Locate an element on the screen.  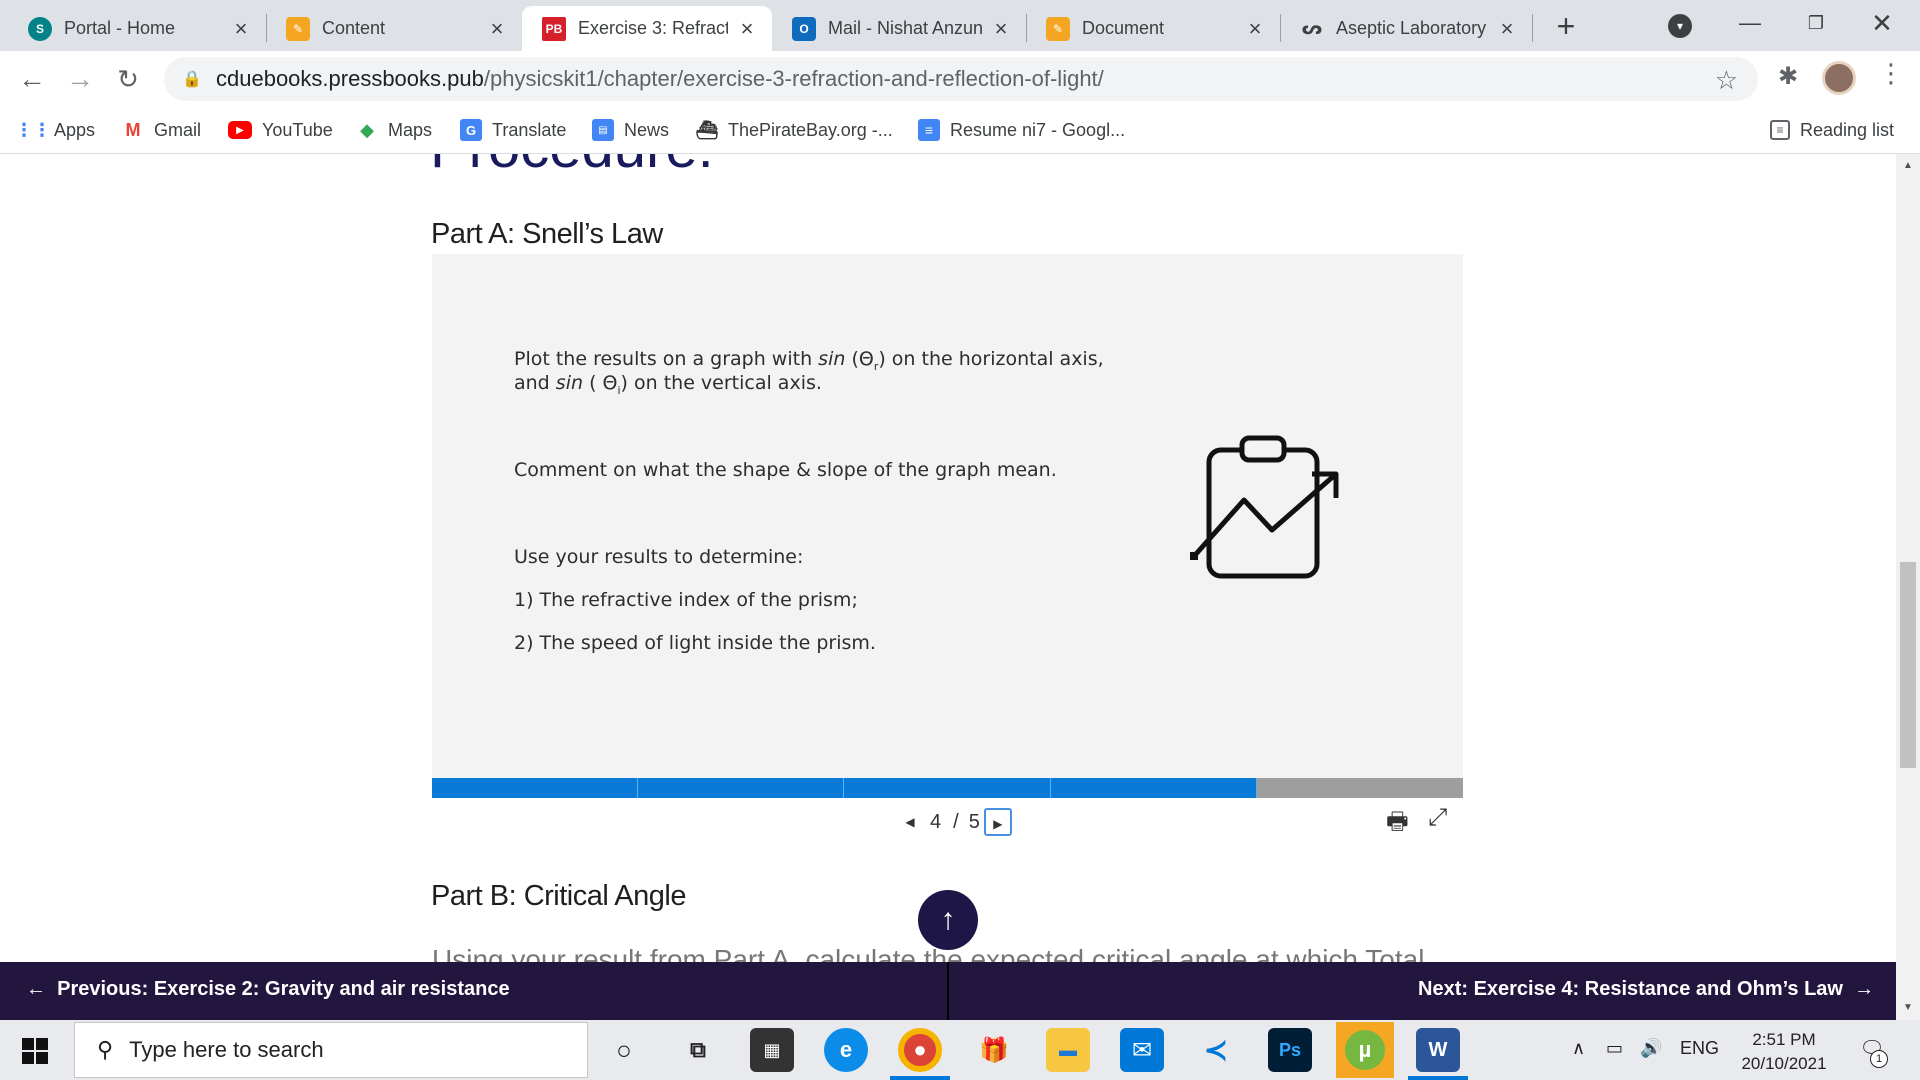
back-arrow-icon: ← is located at coordinates (32, 79).